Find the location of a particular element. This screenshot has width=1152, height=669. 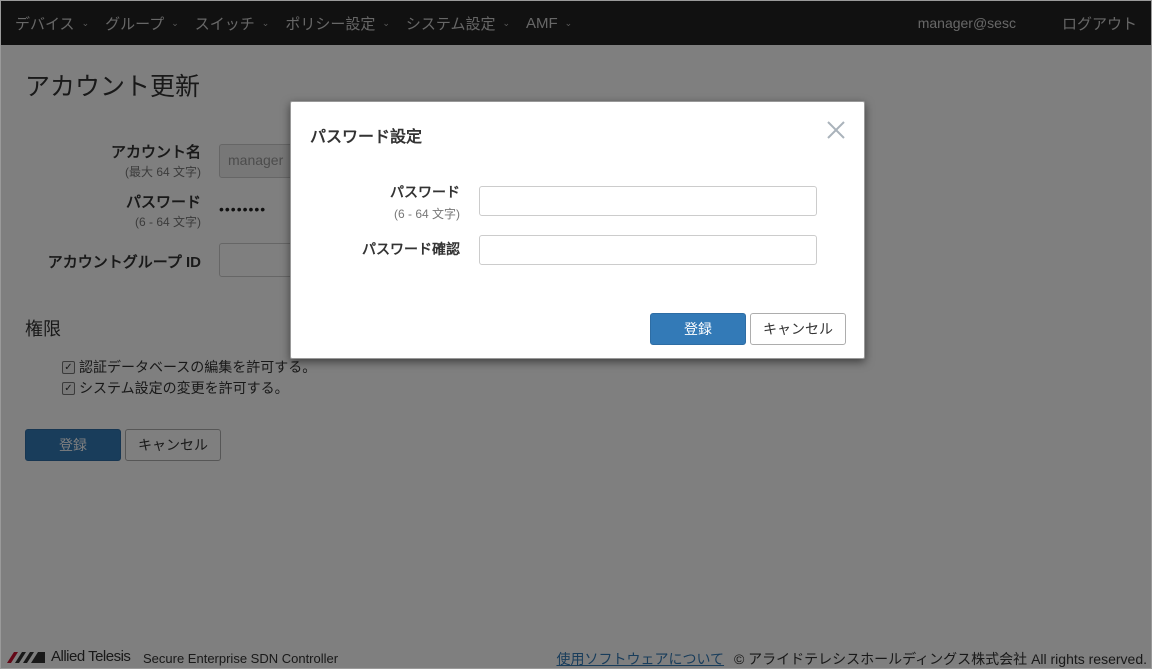

modal-confirm-input is located at coordinates (648, 250).